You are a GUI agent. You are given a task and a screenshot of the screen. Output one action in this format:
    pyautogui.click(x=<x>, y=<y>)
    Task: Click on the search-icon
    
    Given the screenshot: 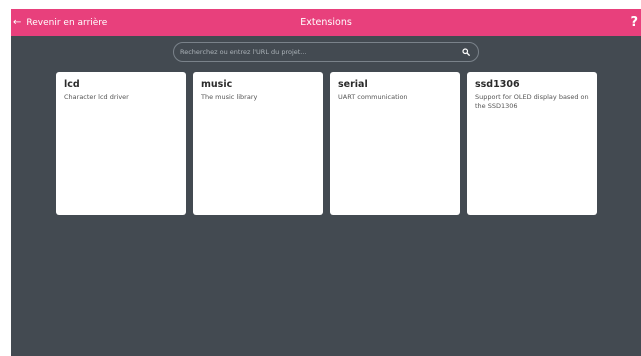 What is the action you would take?
    pyautogui.click(x=466, y=52)
    